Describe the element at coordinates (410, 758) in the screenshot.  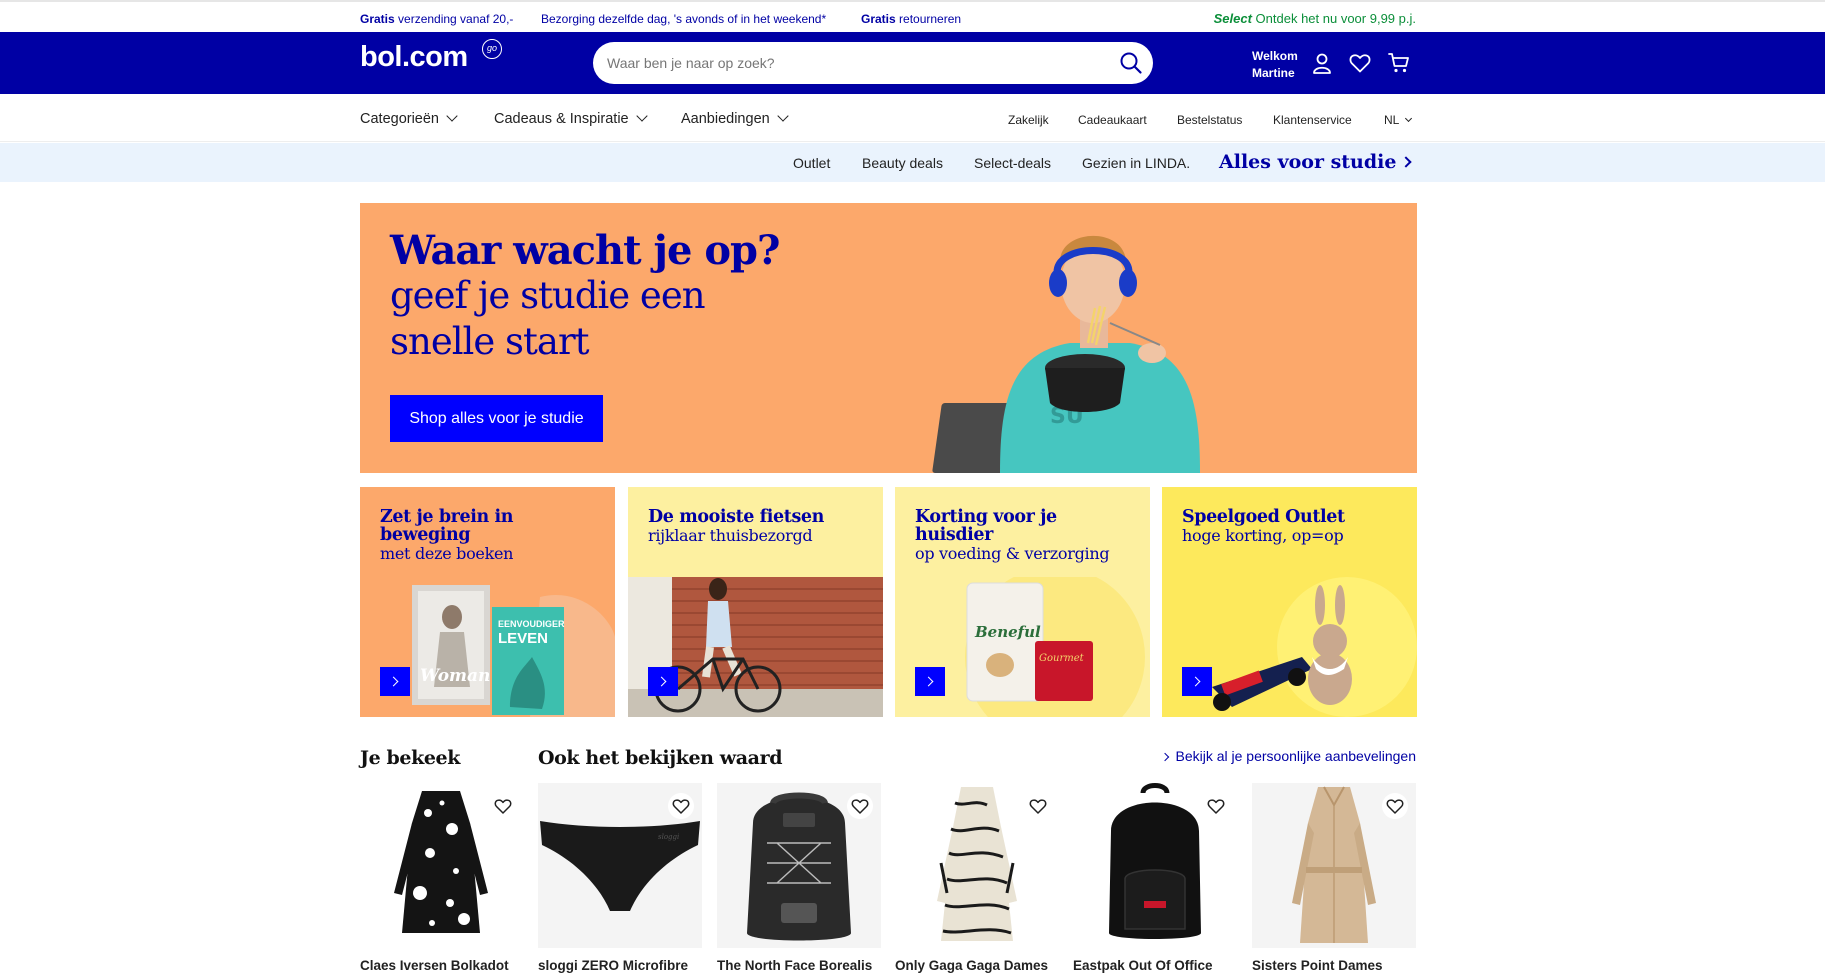
I see `viewed-heading: Je bekeek` at that location.